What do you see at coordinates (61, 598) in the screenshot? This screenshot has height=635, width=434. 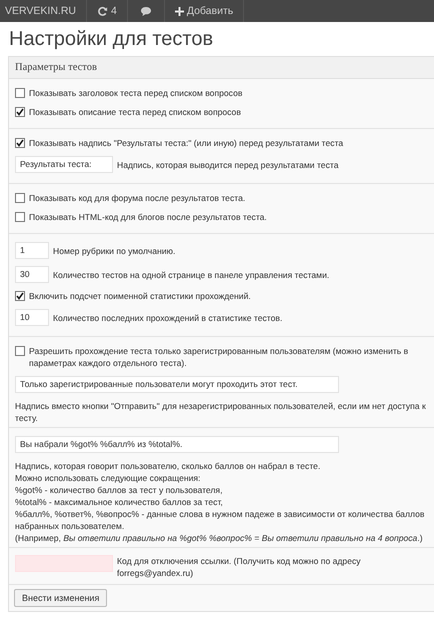 I see `save-changes-button: Внести изменения` at bounding box center [61, 598].